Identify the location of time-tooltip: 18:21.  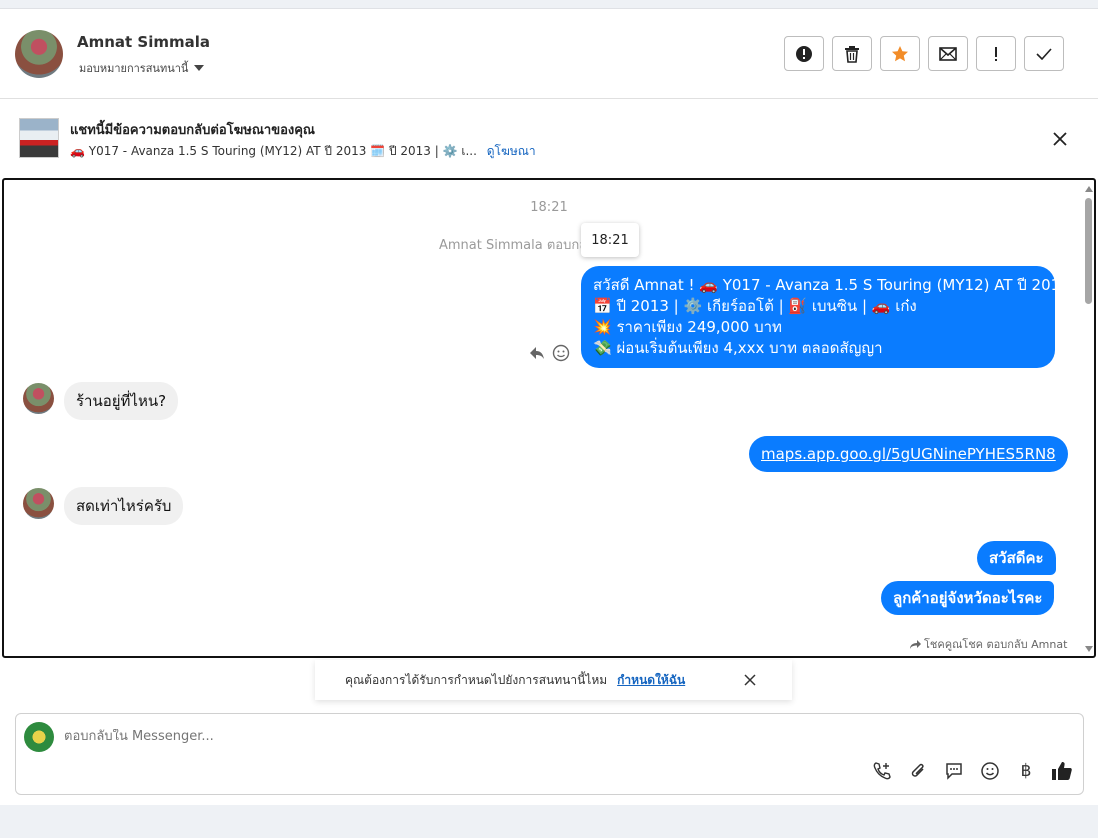
(610, 240).